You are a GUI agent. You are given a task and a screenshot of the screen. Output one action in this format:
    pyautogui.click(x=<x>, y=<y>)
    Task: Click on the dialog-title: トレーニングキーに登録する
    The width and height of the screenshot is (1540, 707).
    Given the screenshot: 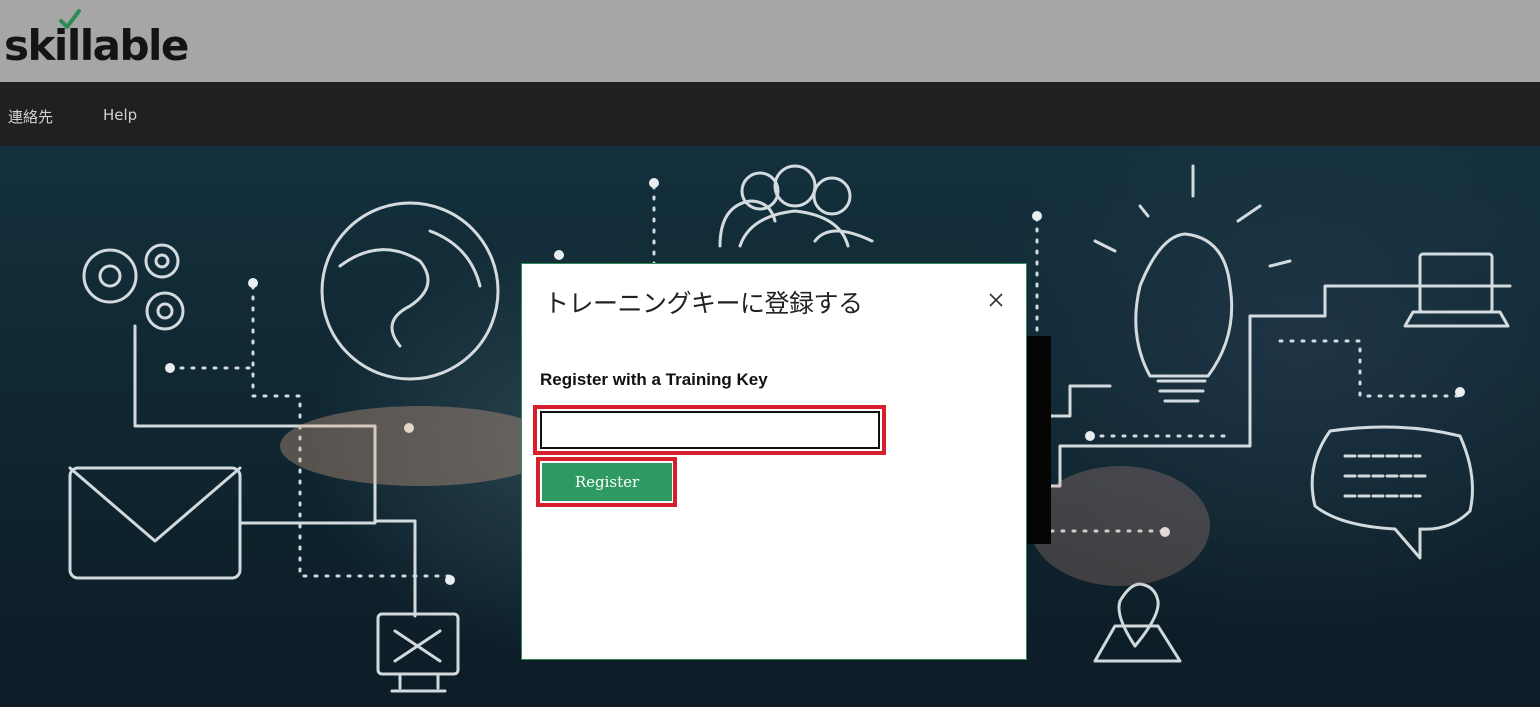 What is the action you would take?
    pyautogui.click(x=703, y=303)
    